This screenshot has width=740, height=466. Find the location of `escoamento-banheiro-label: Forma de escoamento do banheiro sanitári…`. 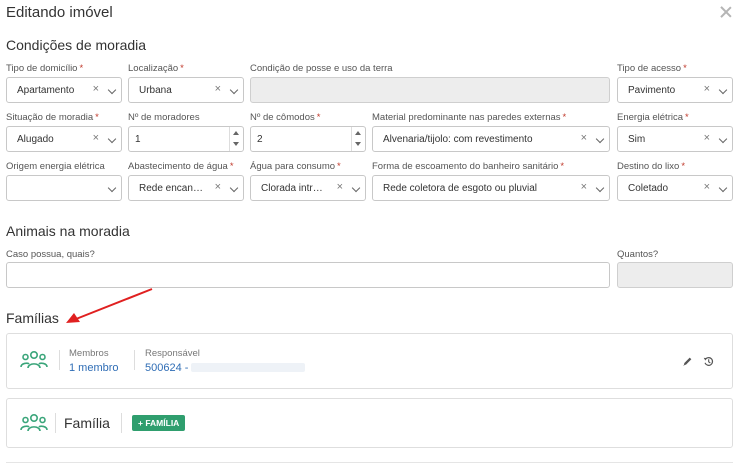

escoamento-banheiro-label: Forma de escoamento do banheiro sanitári… is located at coordinates (468, 166).